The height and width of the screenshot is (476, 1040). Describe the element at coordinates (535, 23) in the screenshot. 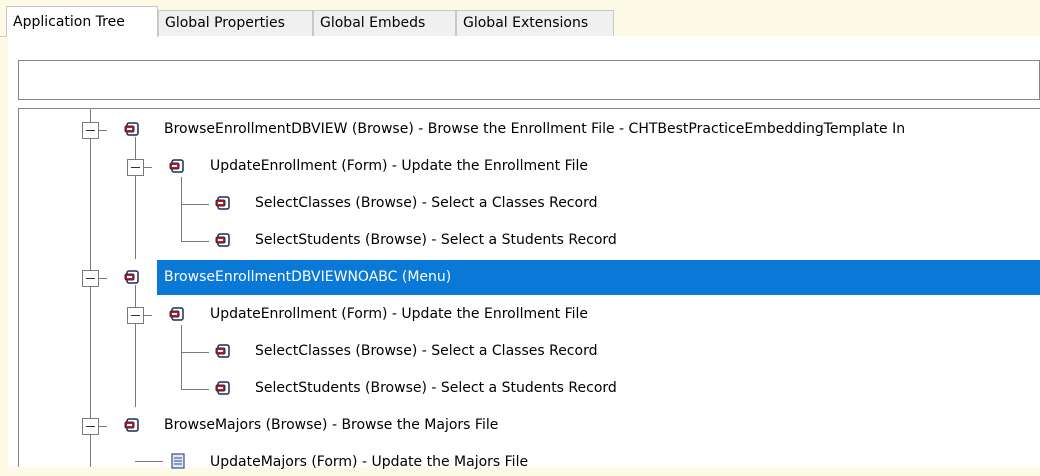

I see `tab-global-extensions: Global Extensions` at that location.